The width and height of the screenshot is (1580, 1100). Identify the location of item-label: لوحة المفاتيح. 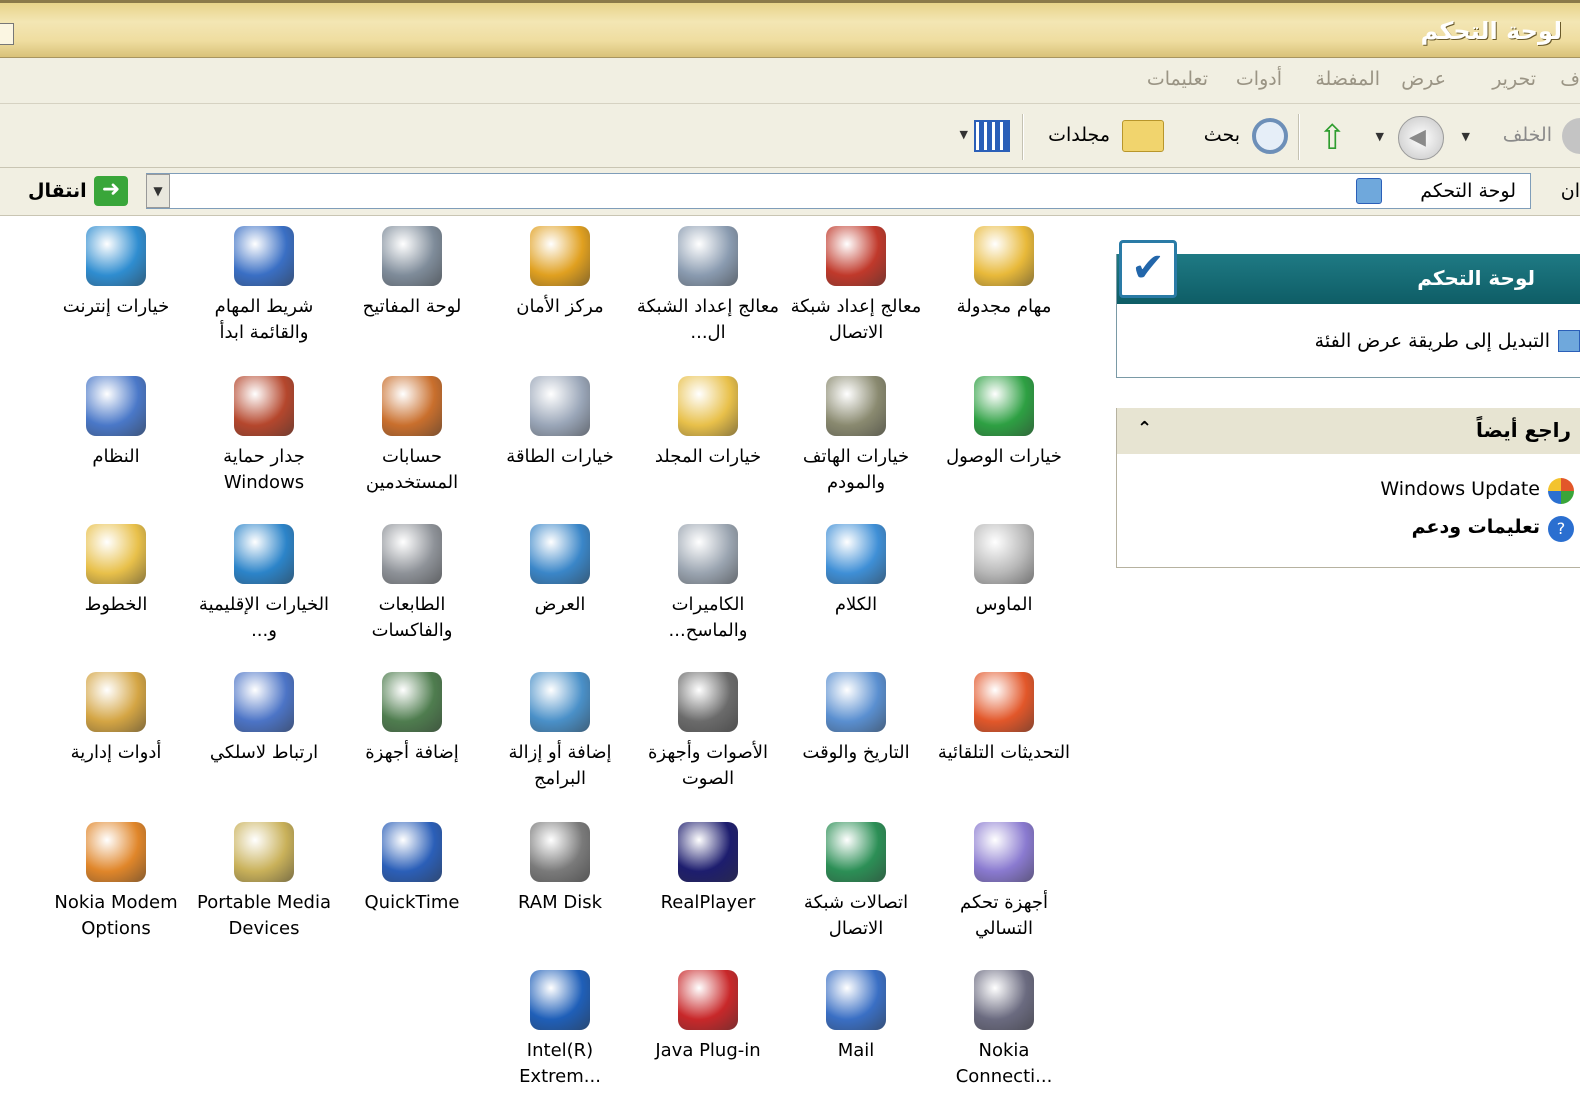
(412, 306).